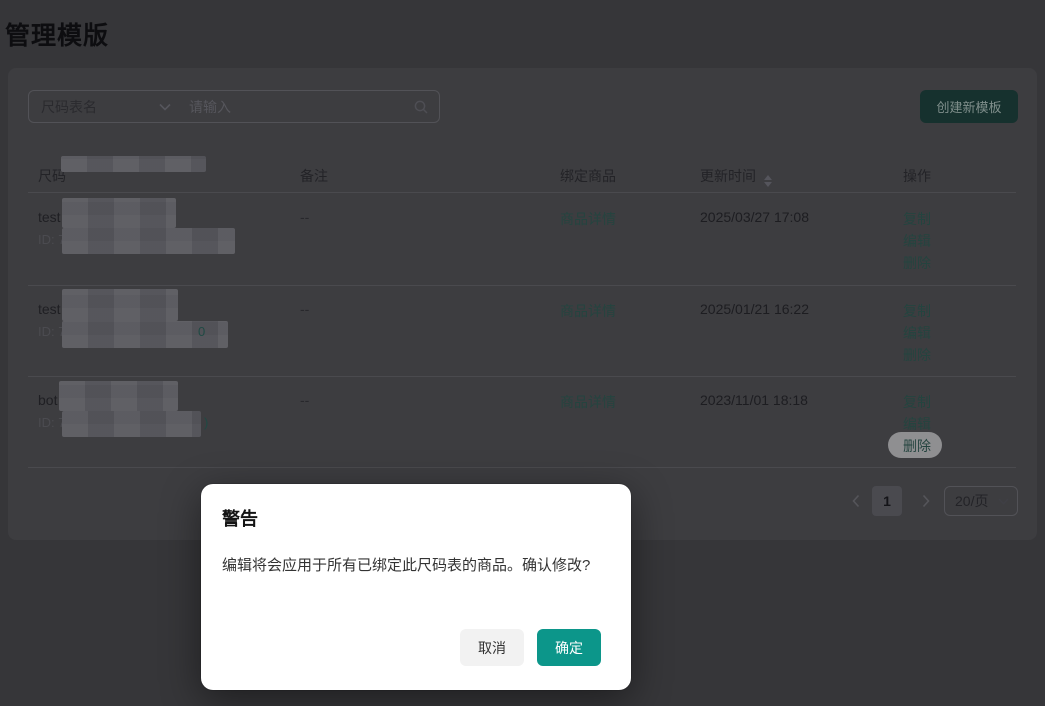 The width and height of the screenshot is (1045, 706). What do you see at coordinates (406, 565) in the screenshot?
I see `dialog-message: 编辑将会应用于所有已绑定此尺码表的商品。确认修改?` at bounding box center [406, 565].